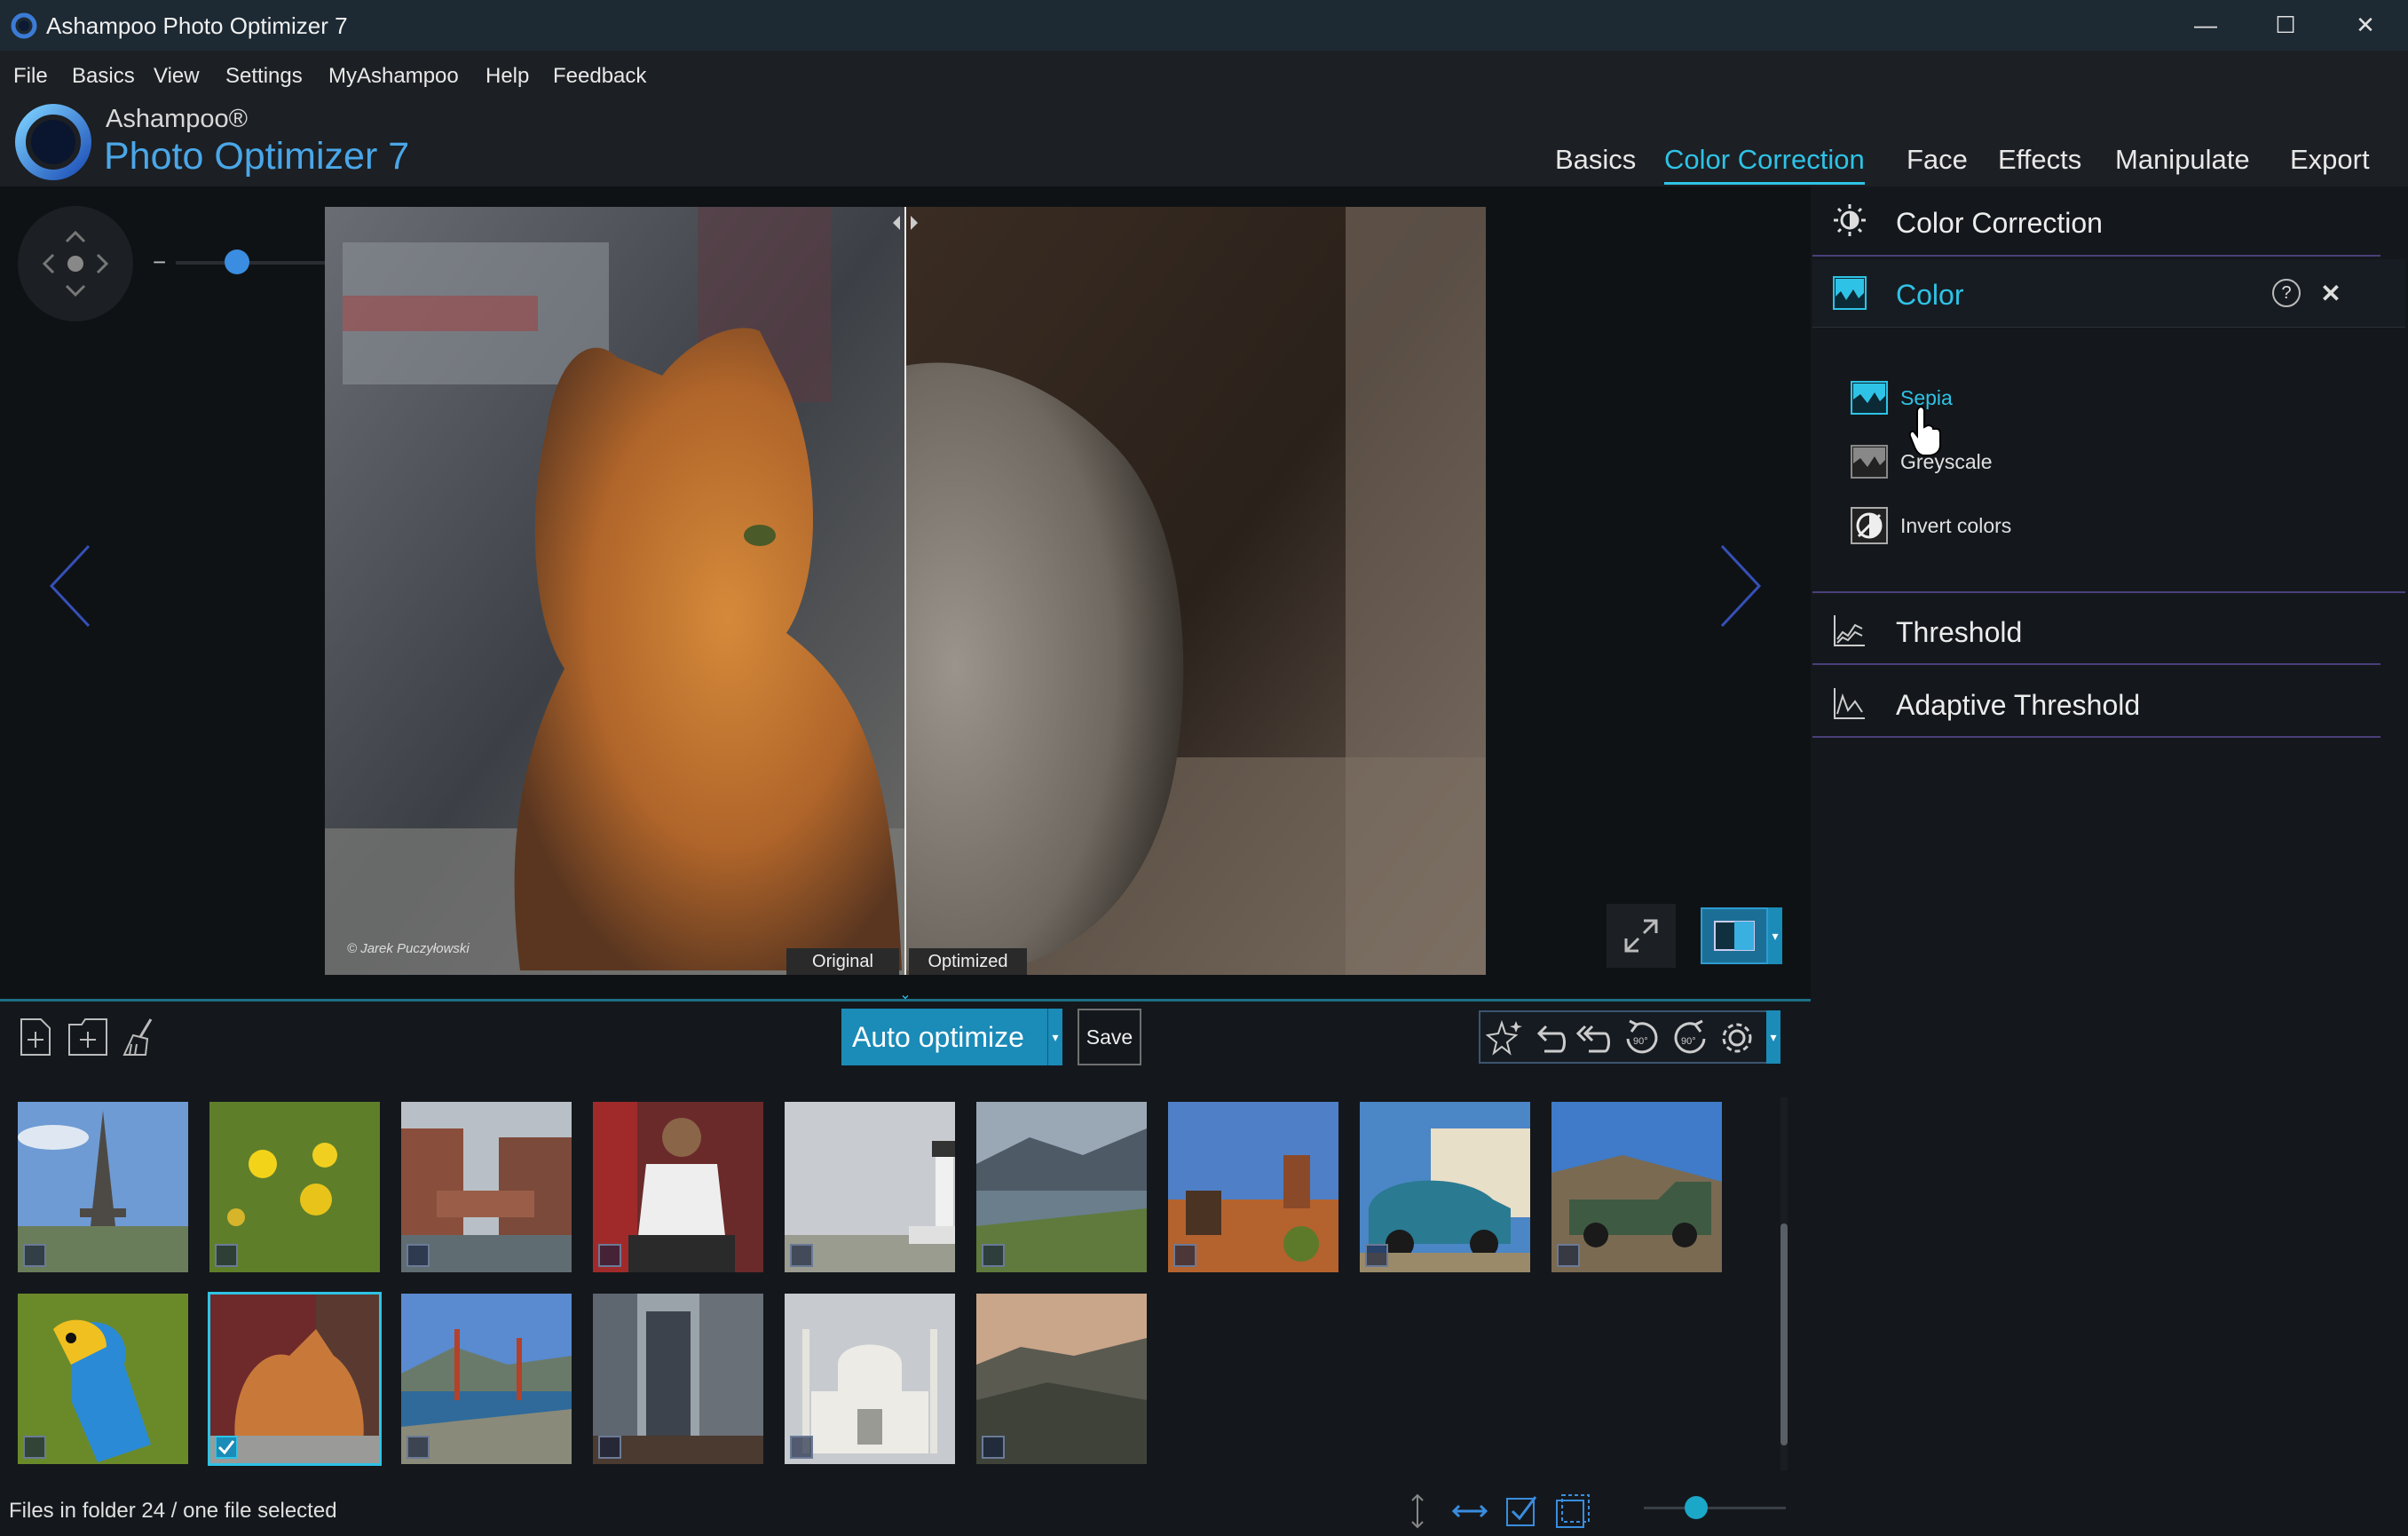 This screenshot has width=2408, height=1536. I want to click on color-section-icon, so click(1850, 293).